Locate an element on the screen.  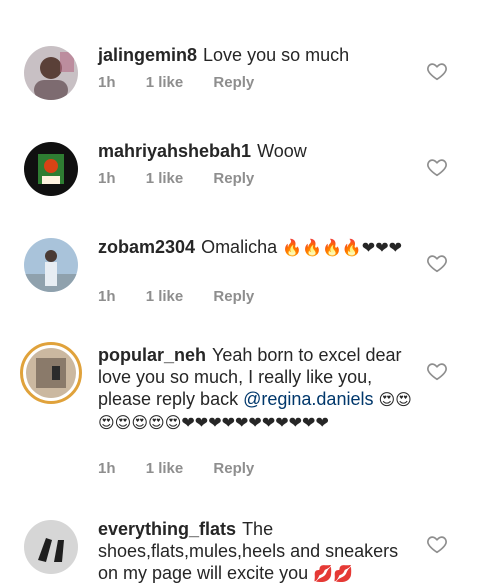
comment-body: zobam2304 Omalicha 🔥🔥🔥🔥❤❤❤ is located at coordinates (255, 247).